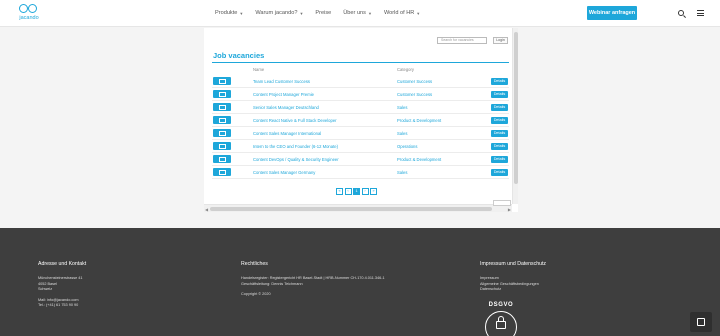 This screenshot has height=336, width=720. Describe the element at coordinates (206, 209) in the screenshot. I see `scroll-left-icon: ◀` at that location.